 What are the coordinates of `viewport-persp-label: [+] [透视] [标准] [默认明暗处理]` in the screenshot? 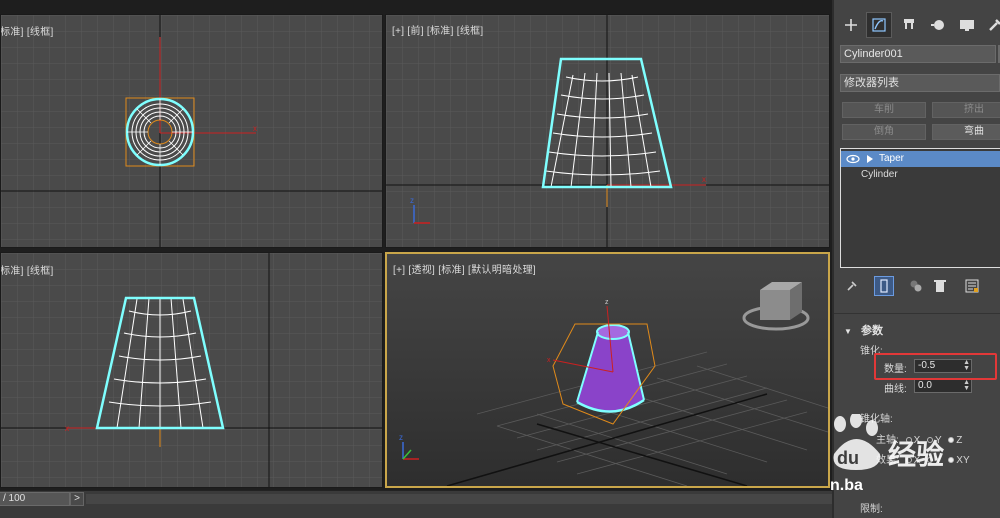 It's located at (464, 268).